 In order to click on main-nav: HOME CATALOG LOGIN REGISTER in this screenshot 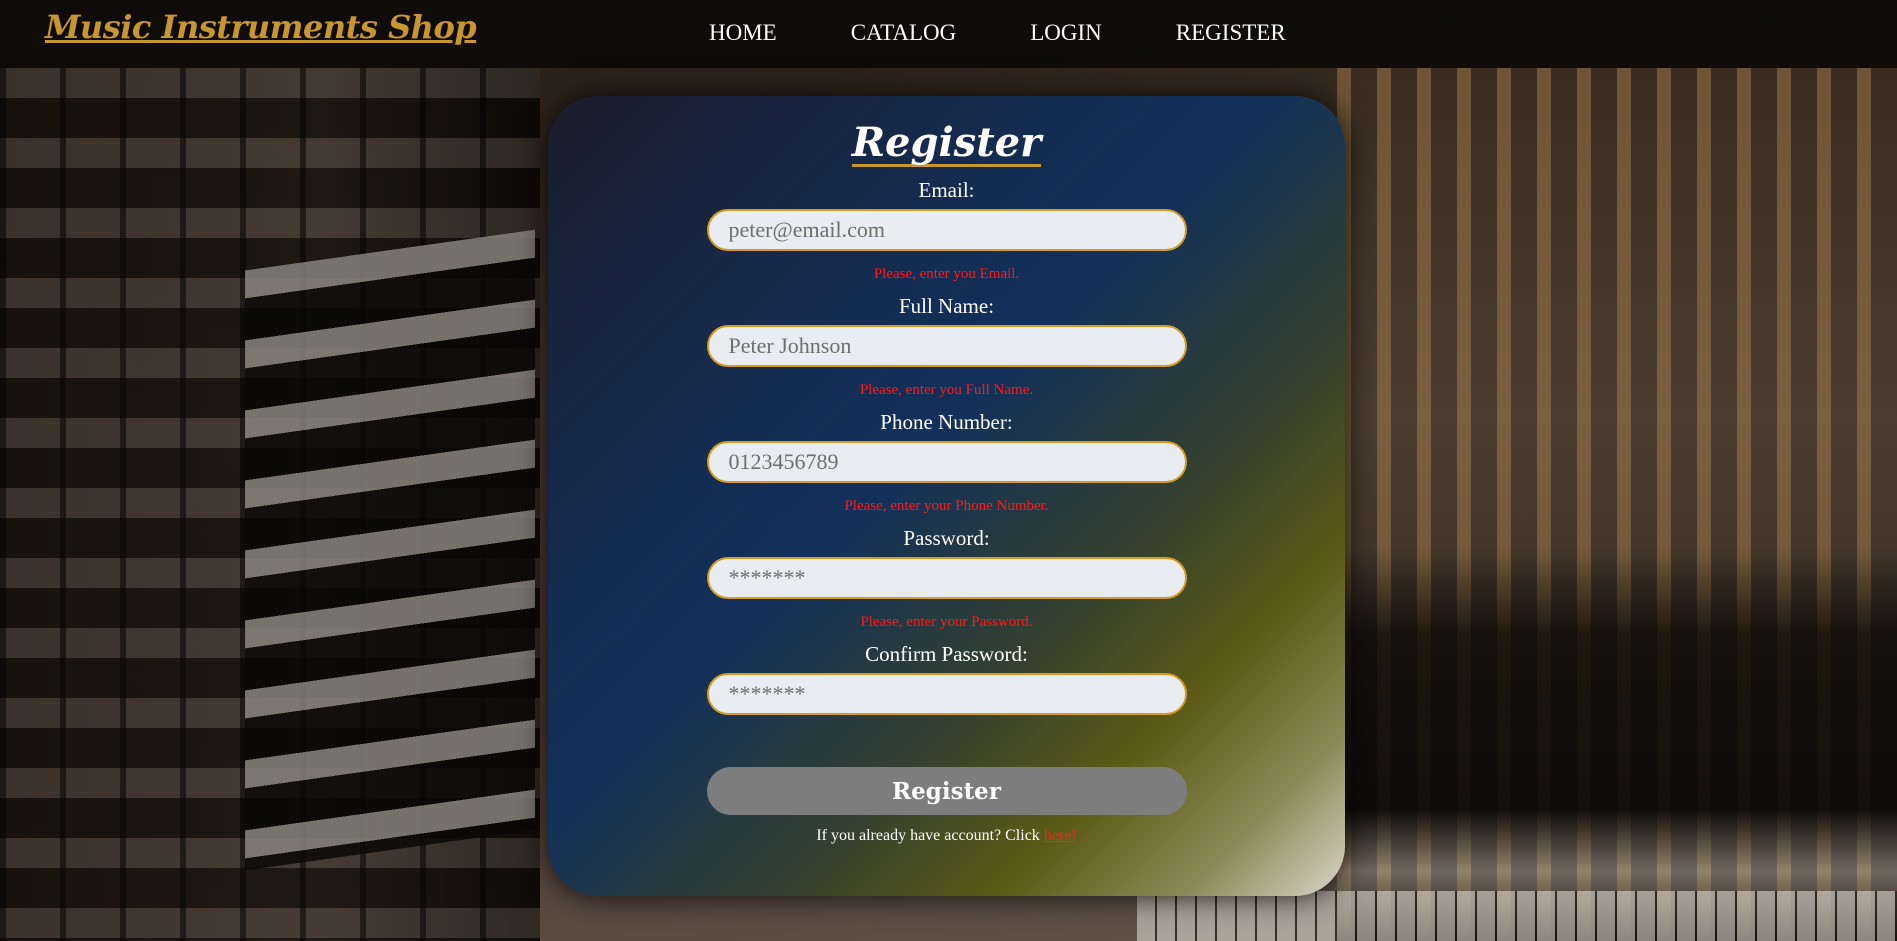, I will do `click(1034, 33)`.